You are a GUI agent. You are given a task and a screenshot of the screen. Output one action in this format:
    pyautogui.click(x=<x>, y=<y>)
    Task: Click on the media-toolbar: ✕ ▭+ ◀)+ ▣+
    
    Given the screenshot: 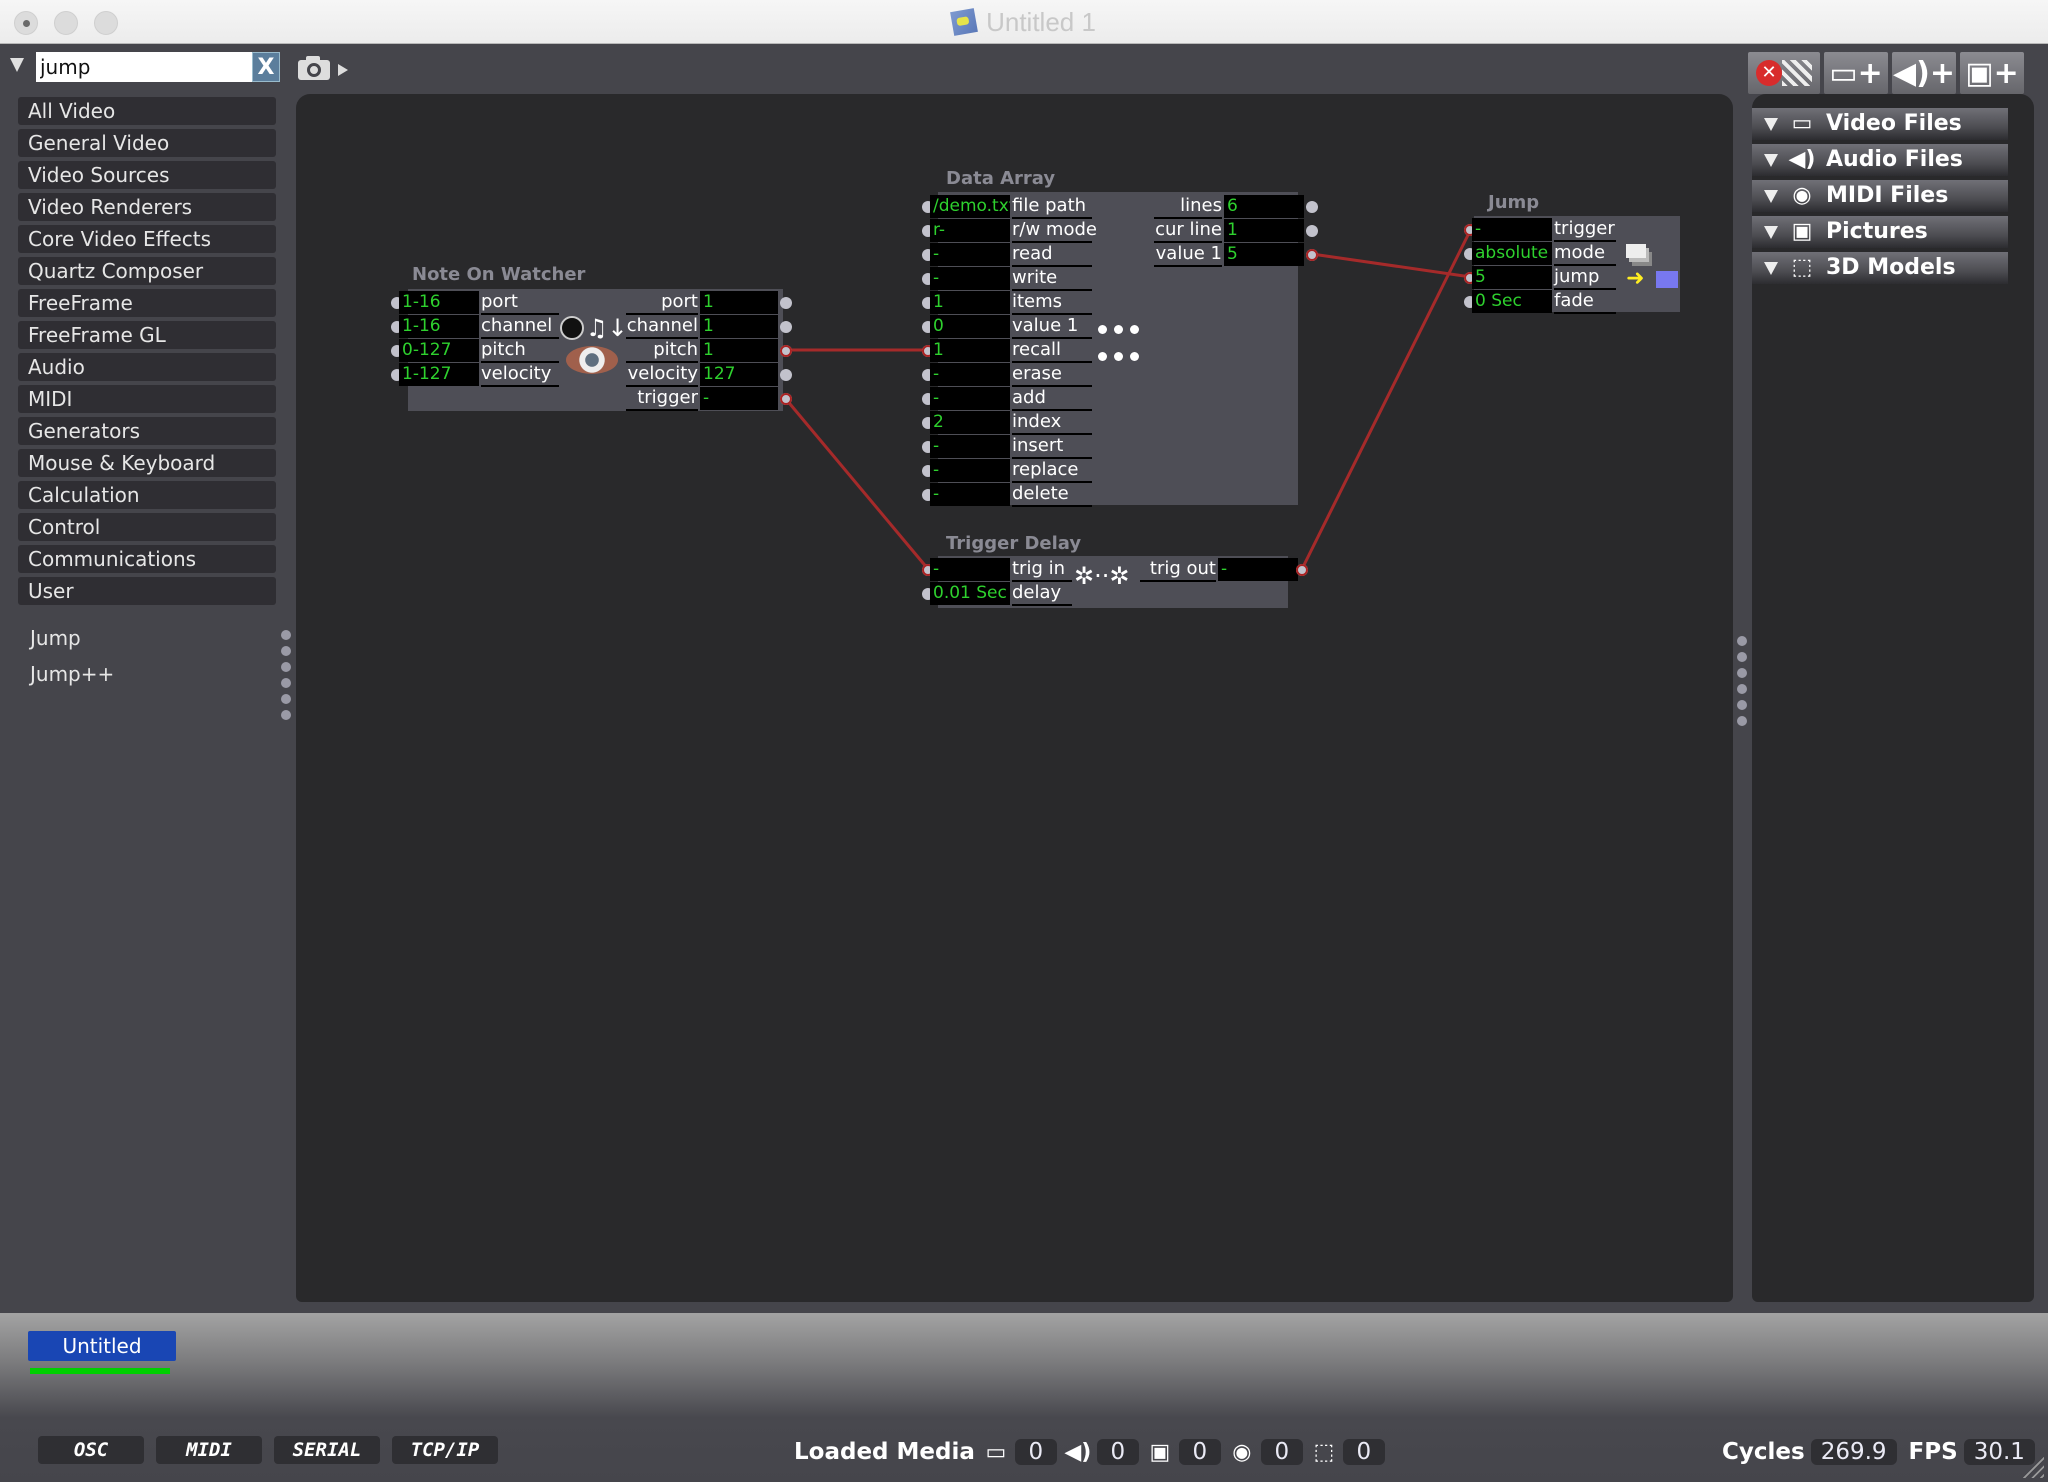 What is the action you would take?
    pyautogui.click(x=1886, y=74)
    